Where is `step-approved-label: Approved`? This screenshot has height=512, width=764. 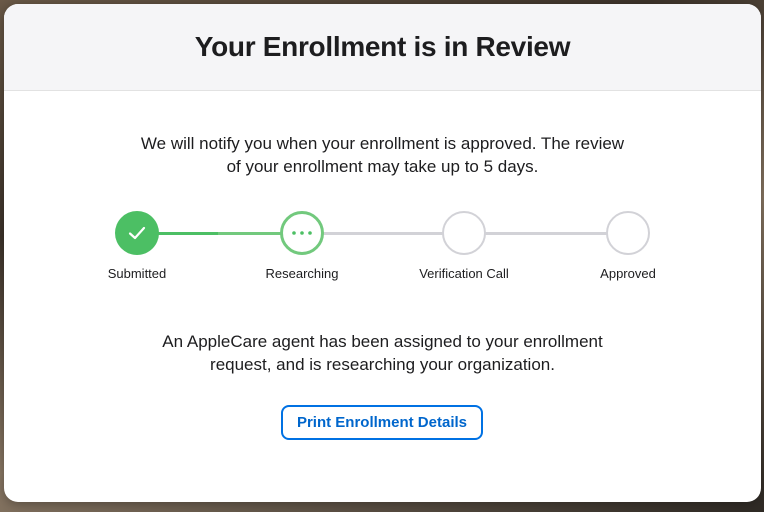
step-approved-label: Approved is located at coordinates (628, 273).